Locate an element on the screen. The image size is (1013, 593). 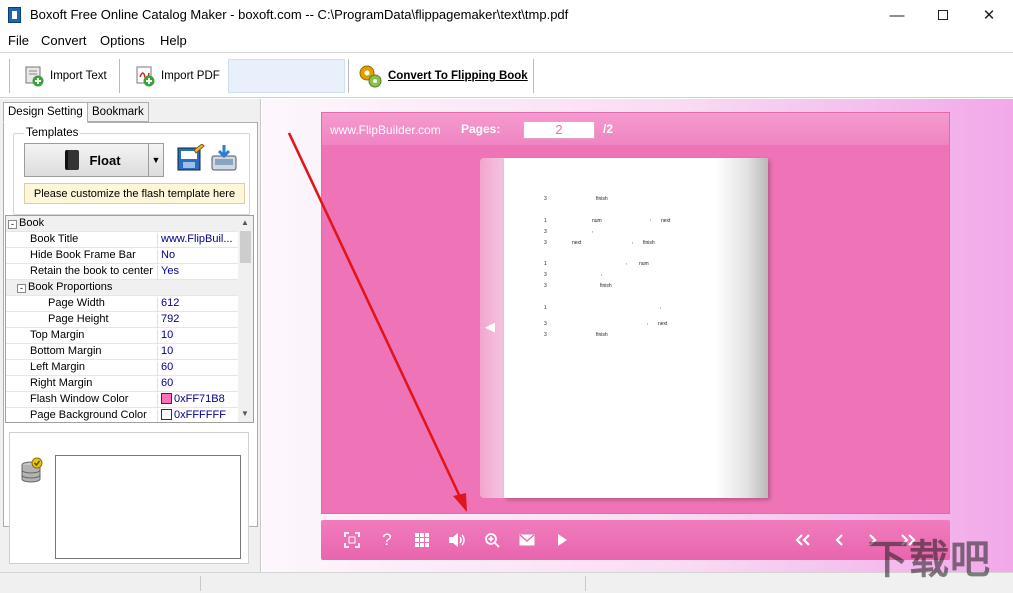
property-name: Hide Book Frame Bar is located at coordinates (82, 256).